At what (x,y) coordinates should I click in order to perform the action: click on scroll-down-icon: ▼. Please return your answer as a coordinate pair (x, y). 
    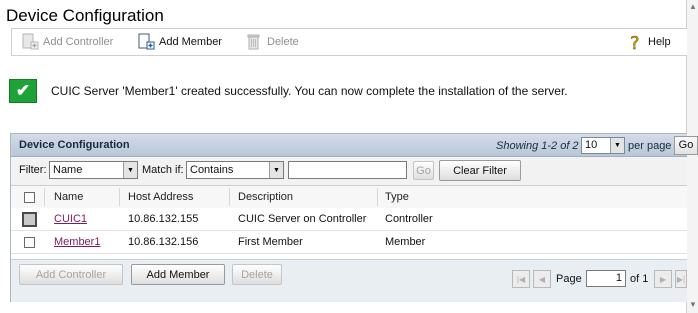
    Looking at the image, I should click on (693, 304).